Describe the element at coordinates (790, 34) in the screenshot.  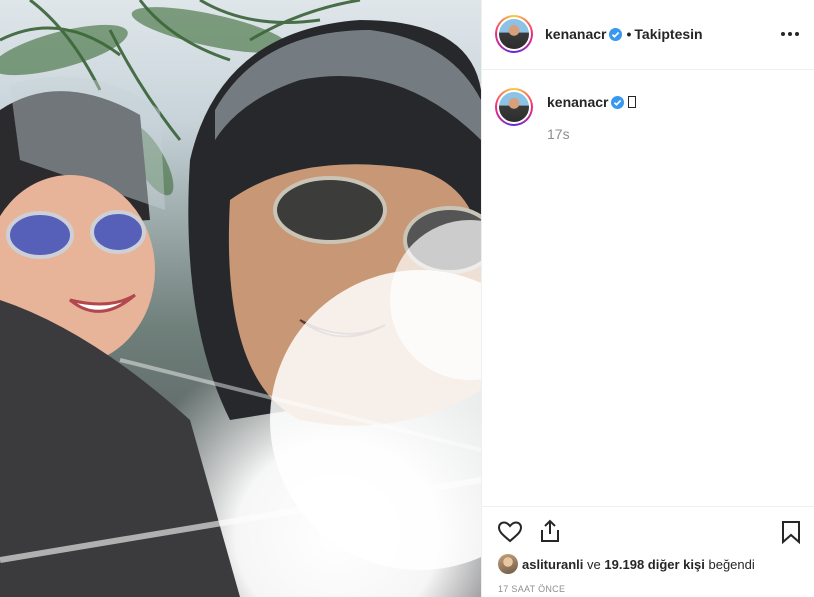
I see `more-options-icon` at that location.